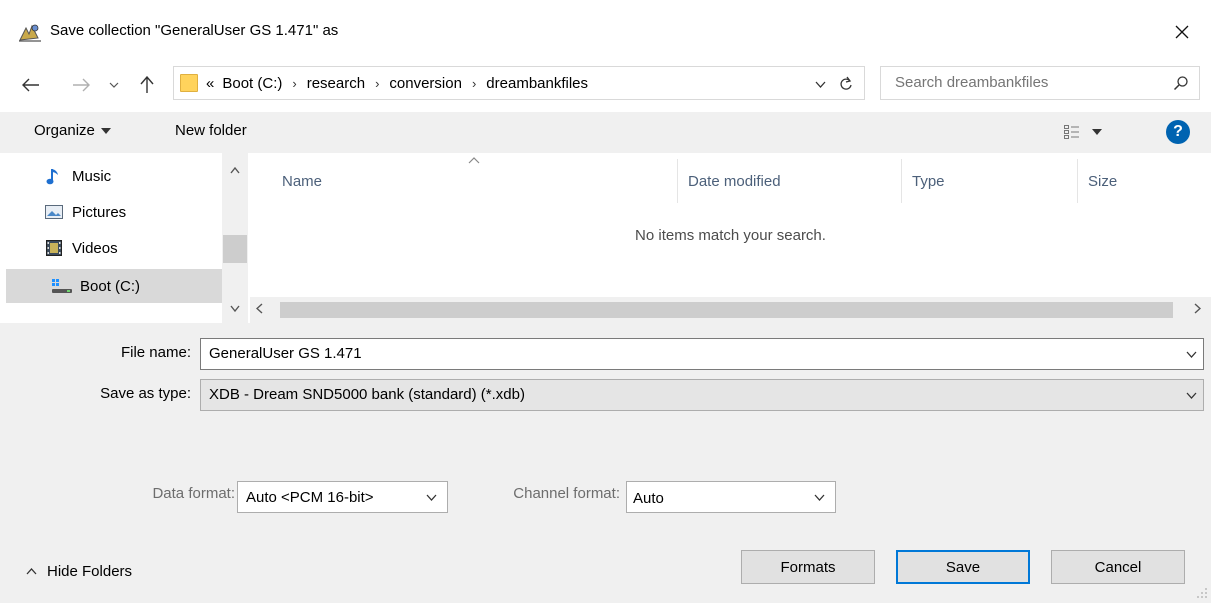  I want to click on empty-message-text: No items match your search., so click(730, 235).